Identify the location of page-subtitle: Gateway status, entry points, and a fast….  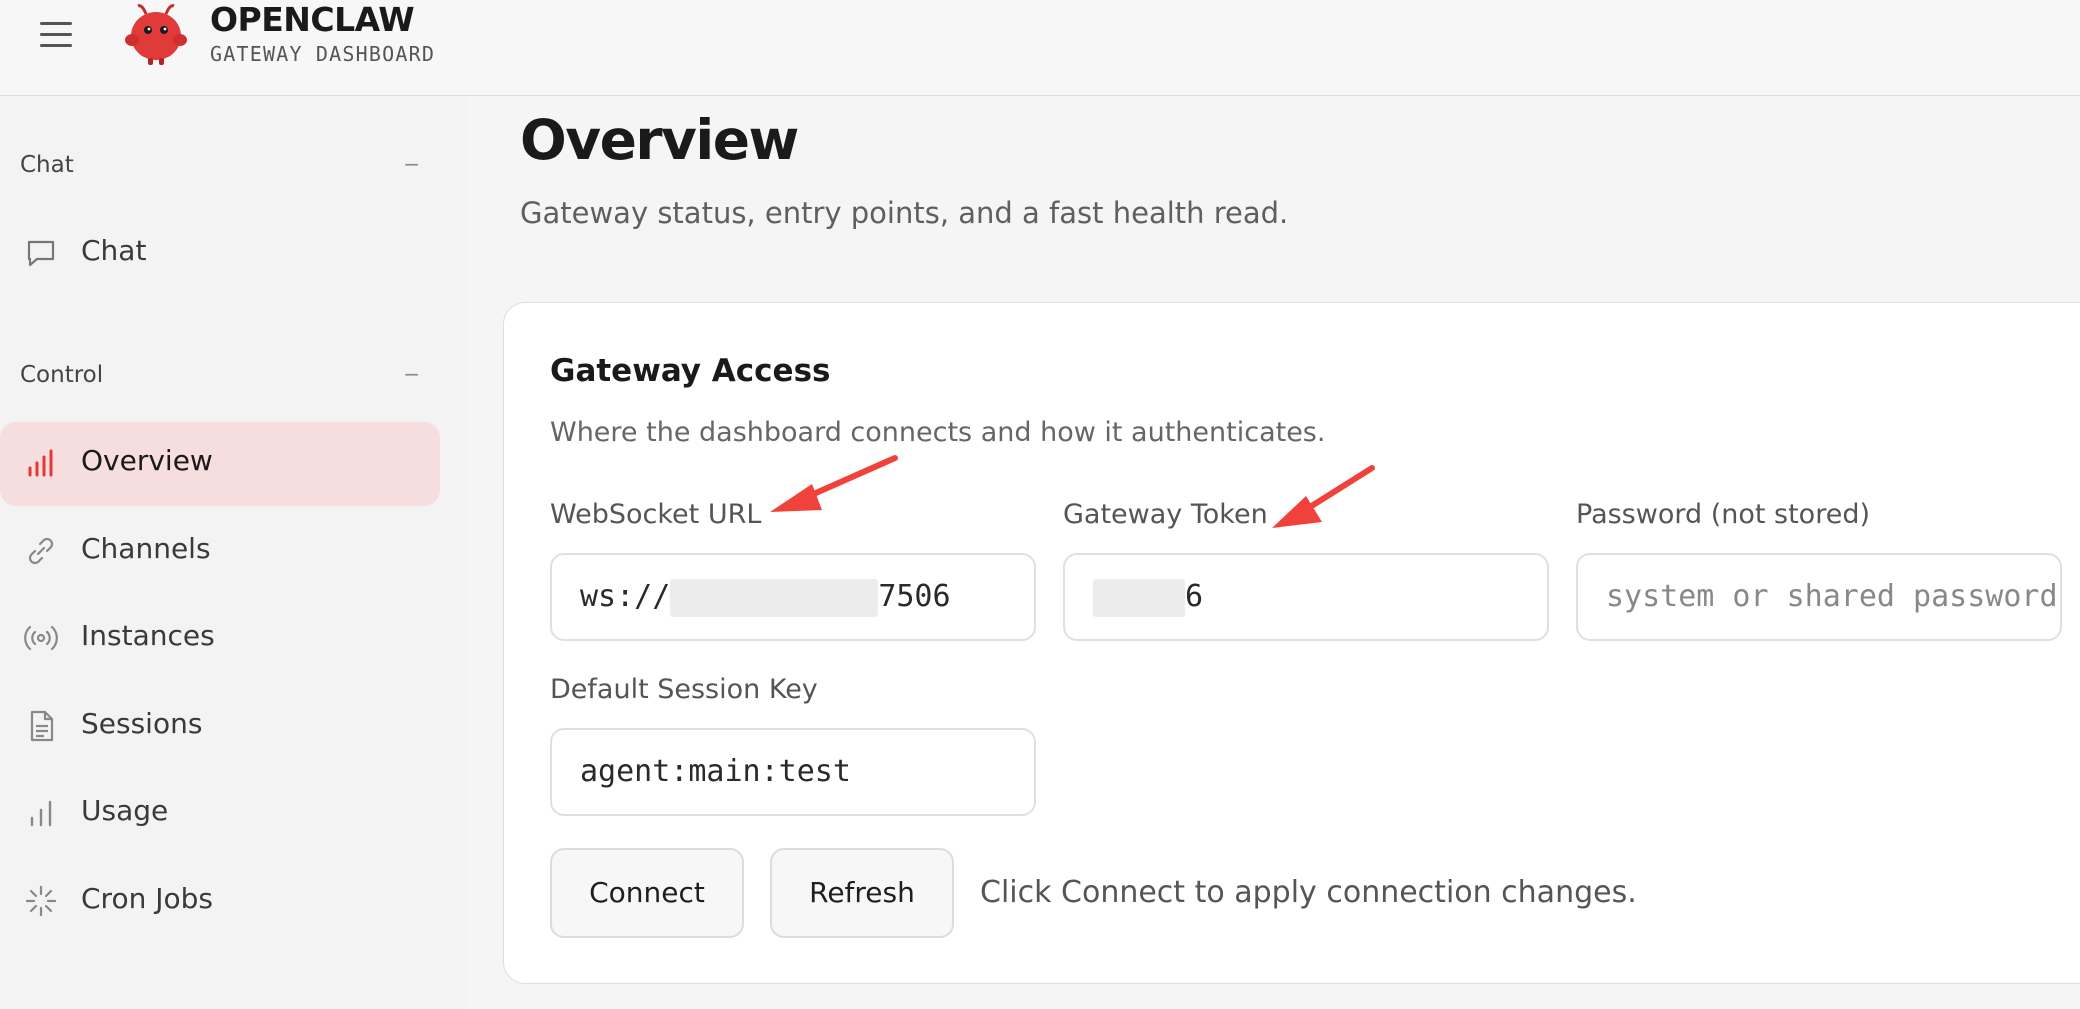
(904, 213).